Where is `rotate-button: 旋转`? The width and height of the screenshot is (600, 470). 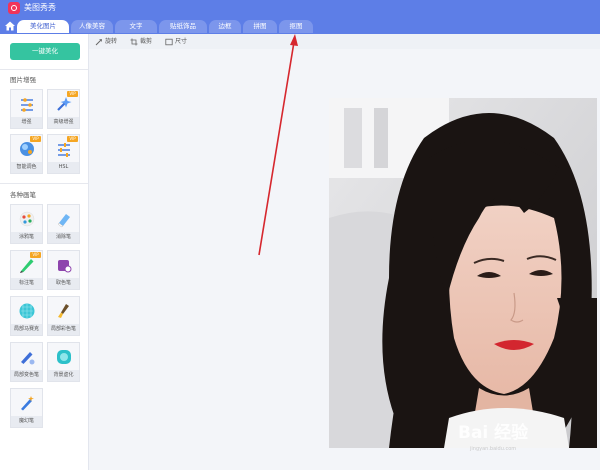 rotate-button: 旋转 is located at coordinates (110, 42).